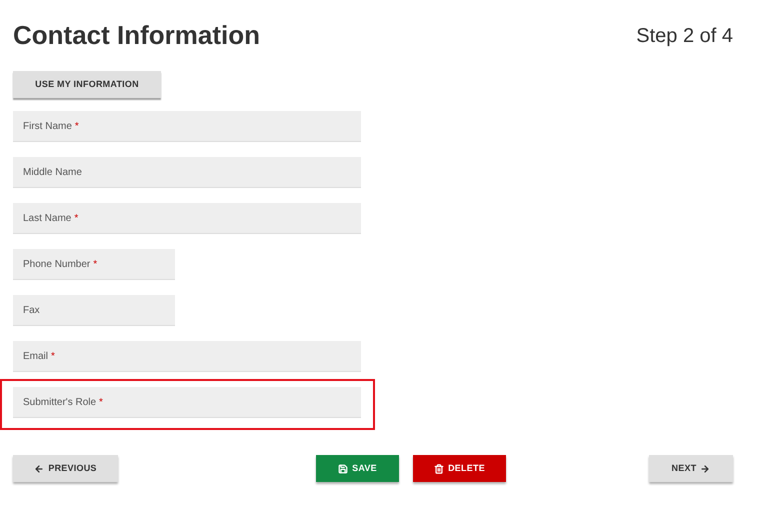 The height and width of the screenshot is (506, 770). I want to click on page-title: Contact Information, so click(136, 35).